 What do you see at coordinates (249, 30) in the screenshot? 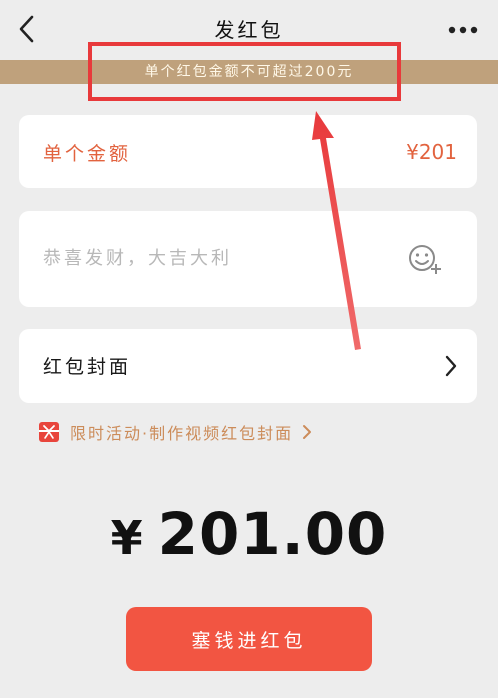
I see `page-title: 发红包` at bounding box center [249, 30].